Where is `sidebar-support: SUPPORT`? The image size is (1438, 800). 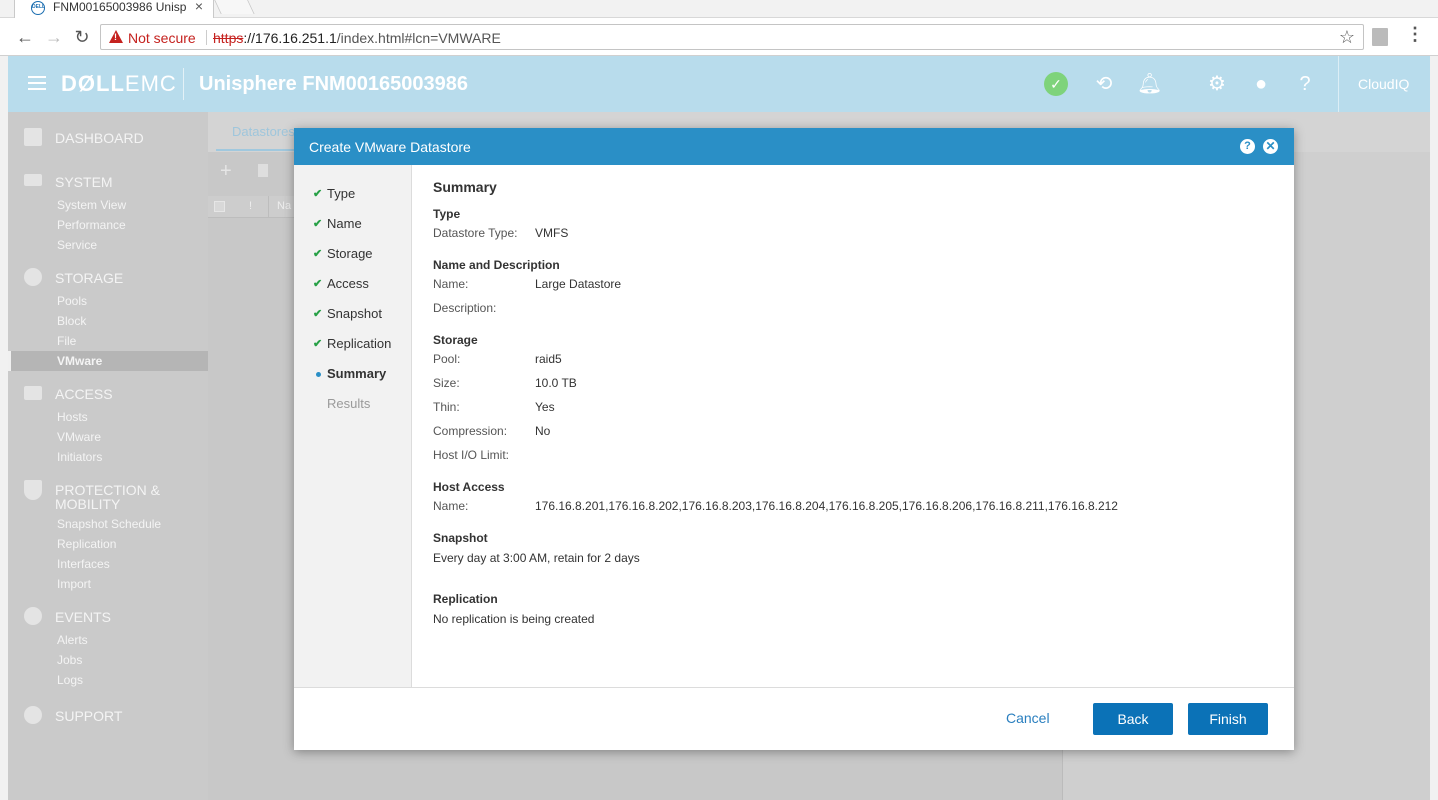
sidebar-support: SUPPORT is located at coordinates (88, 716).